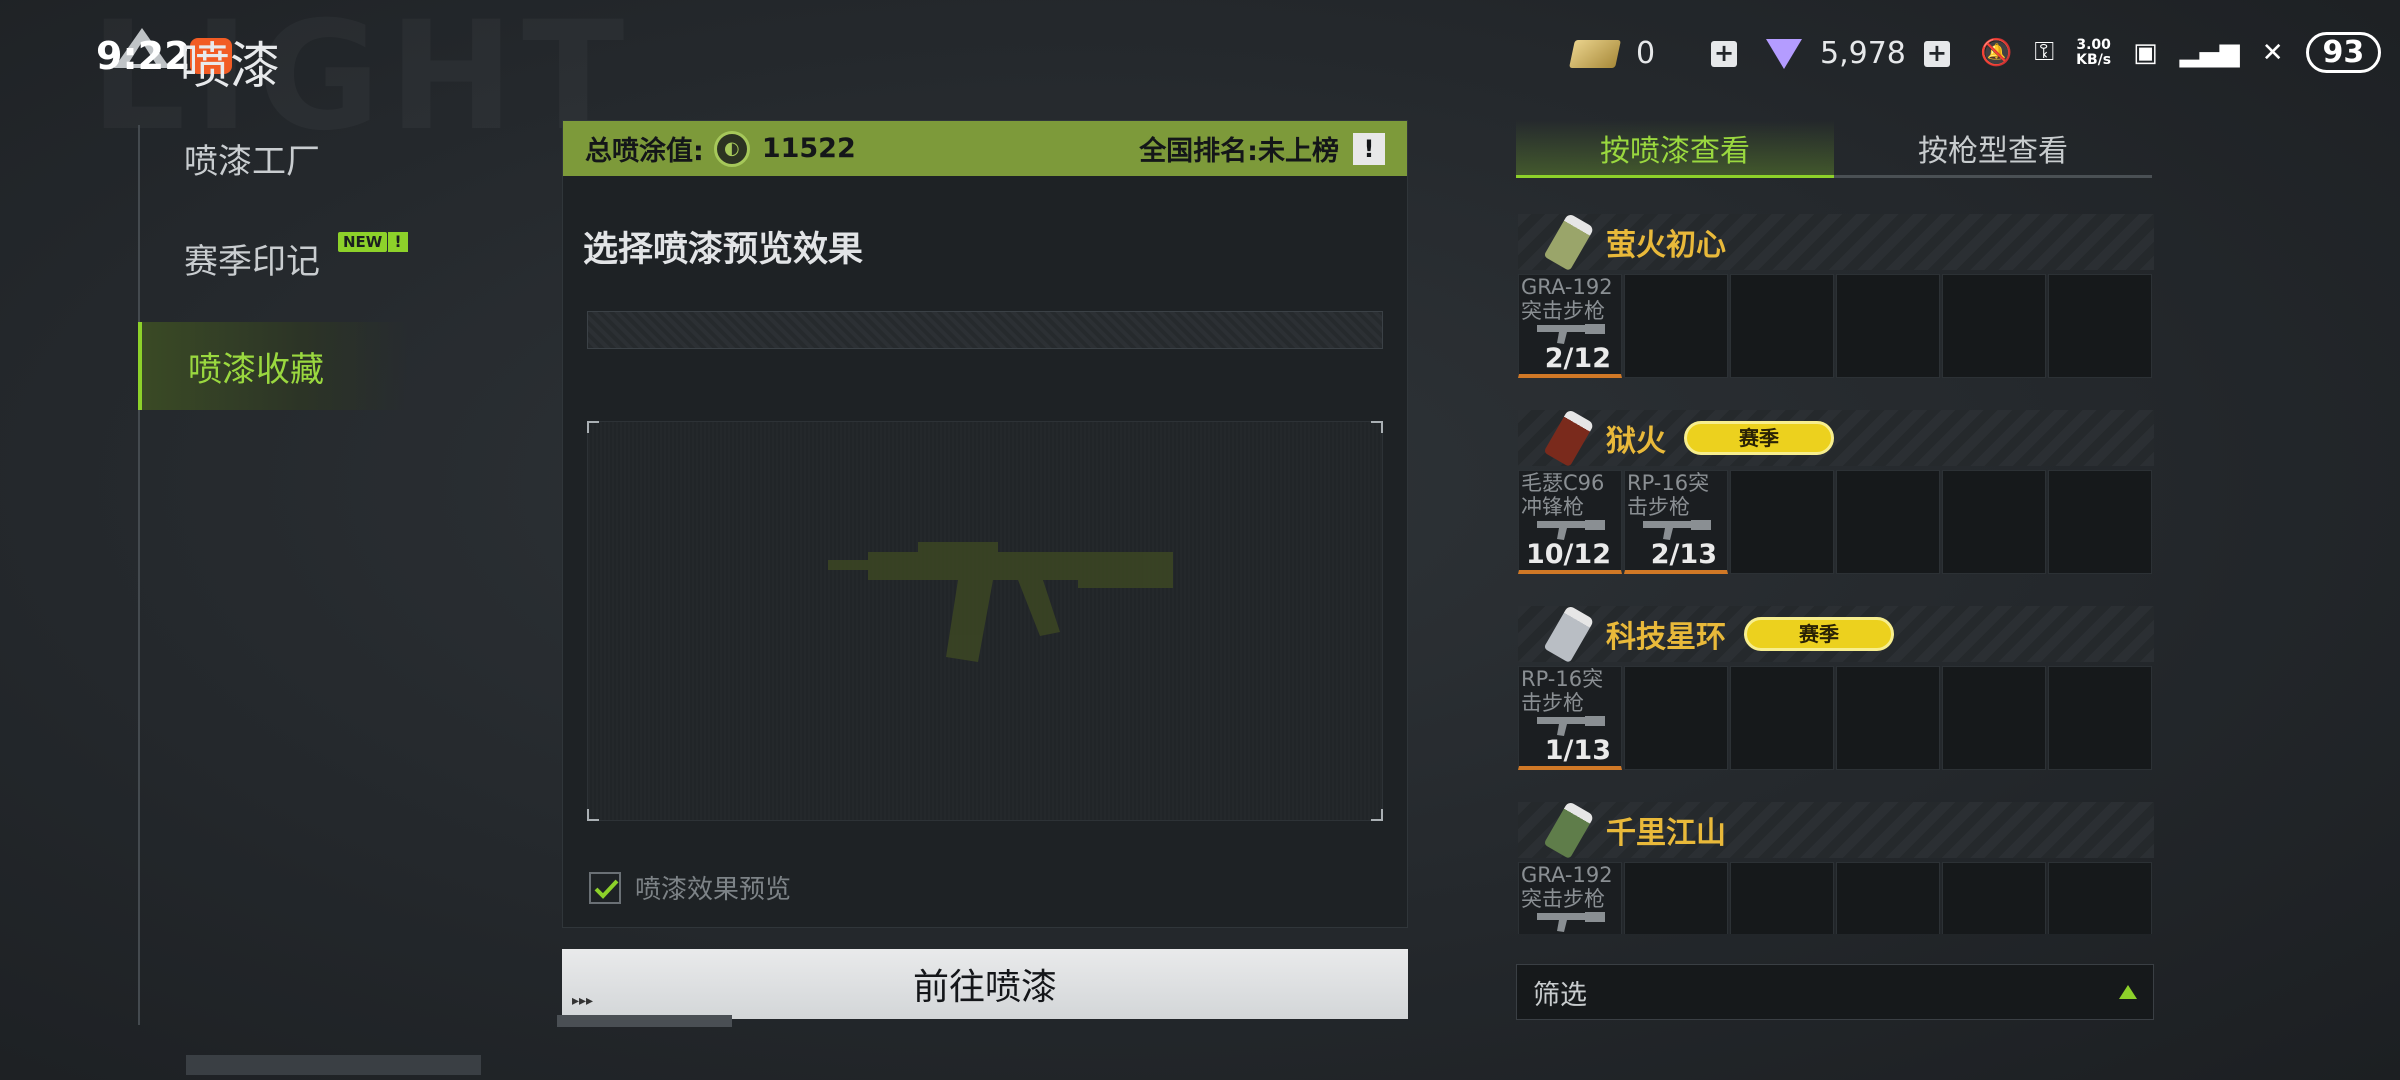 This screenshot has height=1080, width=2400. Describe the element at coordinates (985, 621) in the screenshot. I see `spray-preview-area` at that location.